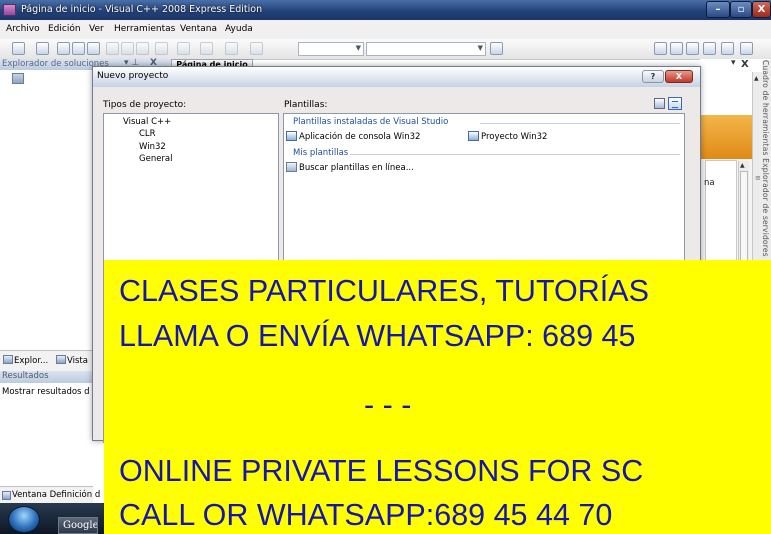  I want to click on search-online-icon, so click(291, 167).